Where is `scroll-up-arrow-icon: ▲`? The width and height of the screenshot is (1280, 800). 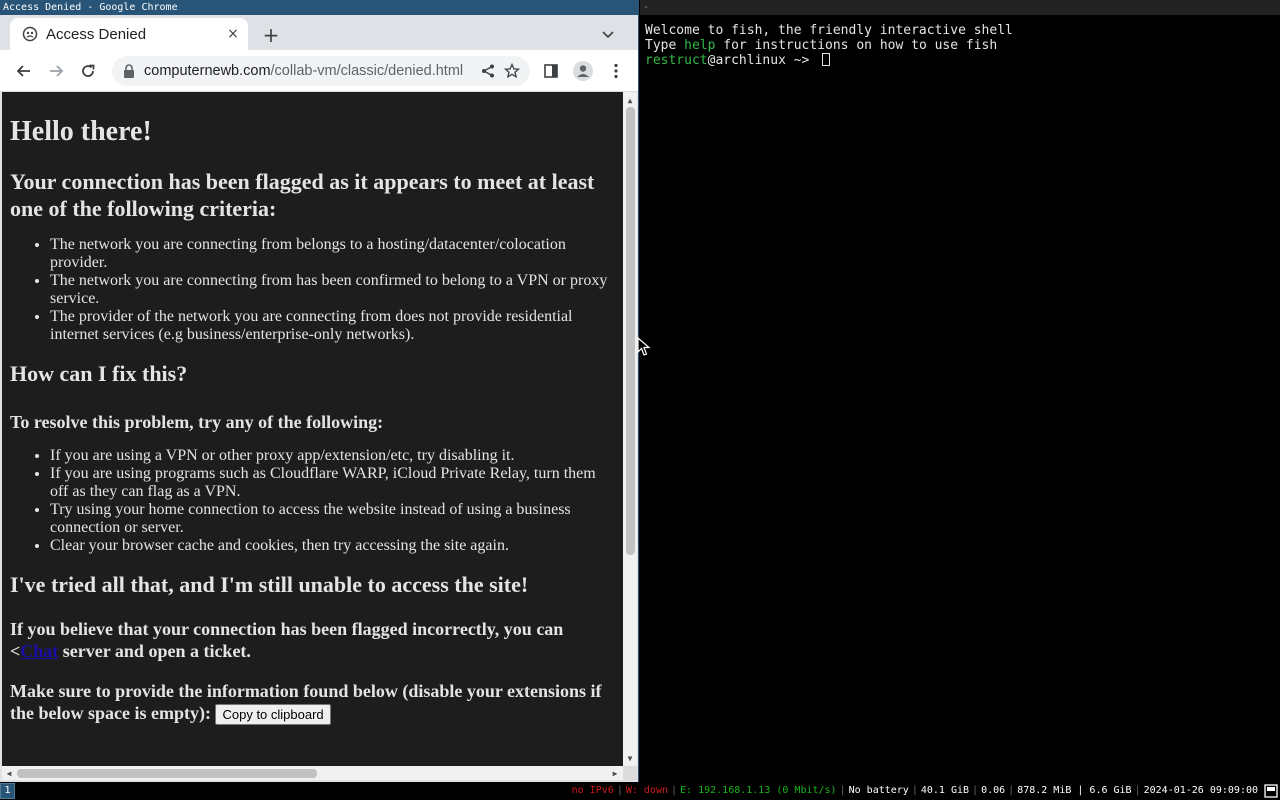 scroll-up-arrow-icon: ▲ is located at coordinates (630, 100).